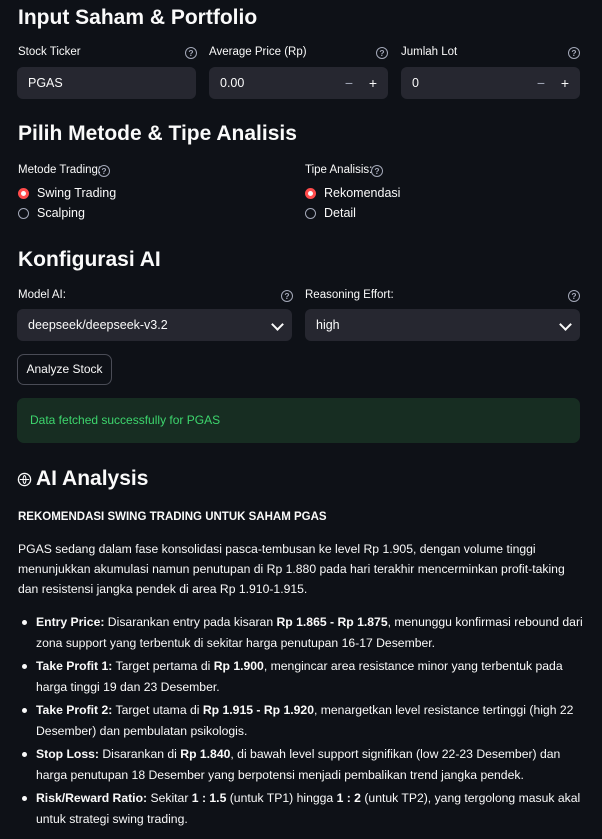 This screenshot has height=839, width=602. Describe the element at coordinates (328, 325) in the screenshot. I see `effort-value: high` at that location.